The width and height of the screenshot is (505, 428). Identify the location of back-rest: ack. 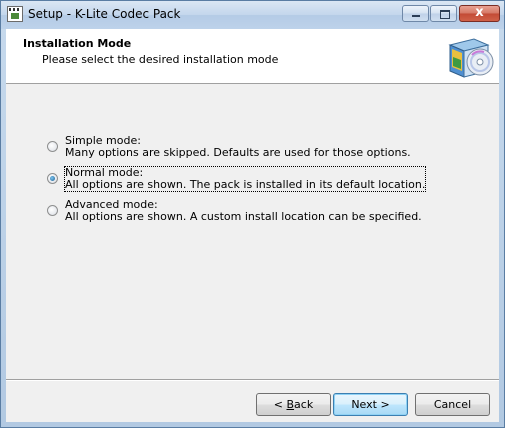
(304, 404).